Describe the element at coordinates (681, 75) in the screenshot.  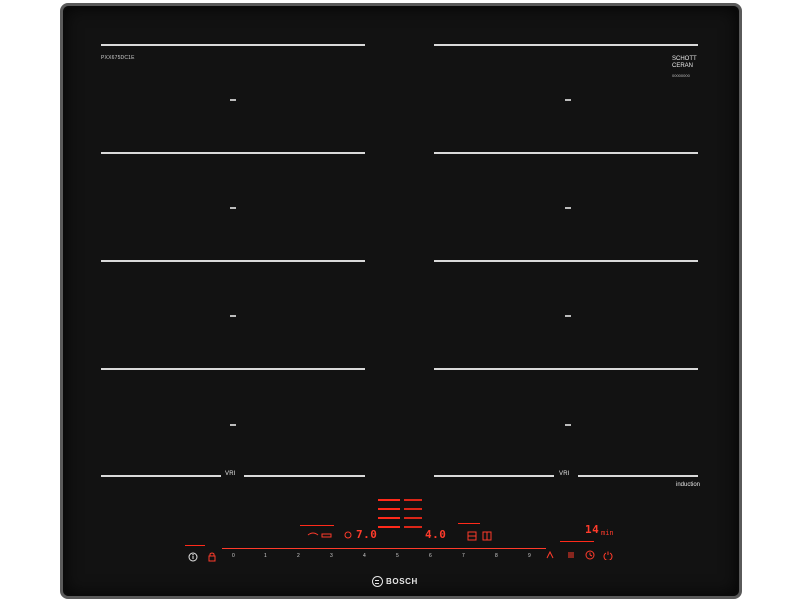
I see `glass-code: 00000000` at that location.